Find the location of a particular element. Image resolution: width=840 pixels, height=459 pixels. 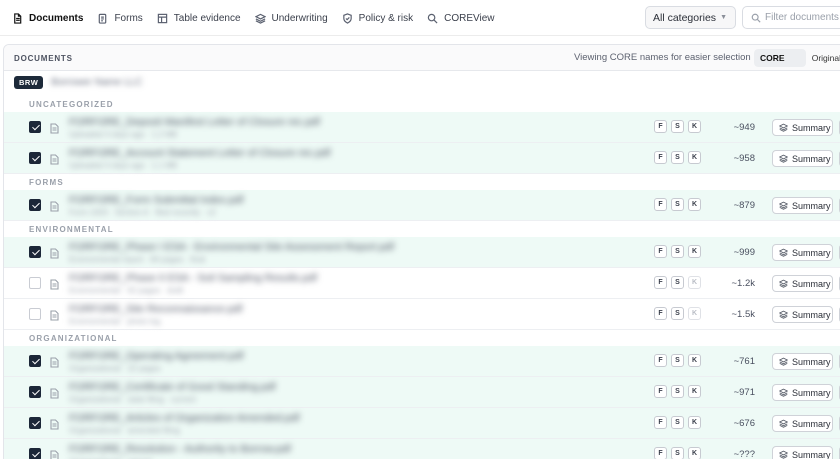

tab-underwriting: Underwriting is located at coordinates (291, 18).